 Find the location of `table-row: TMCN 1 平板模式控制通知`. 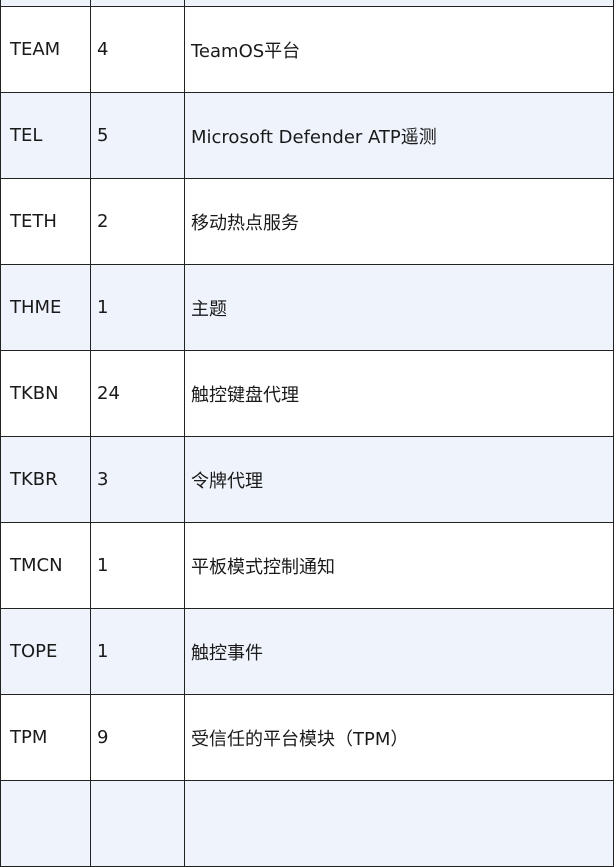

table-row: TMCN 1 平板模式控制通知 is located at coordinates (307, 565).